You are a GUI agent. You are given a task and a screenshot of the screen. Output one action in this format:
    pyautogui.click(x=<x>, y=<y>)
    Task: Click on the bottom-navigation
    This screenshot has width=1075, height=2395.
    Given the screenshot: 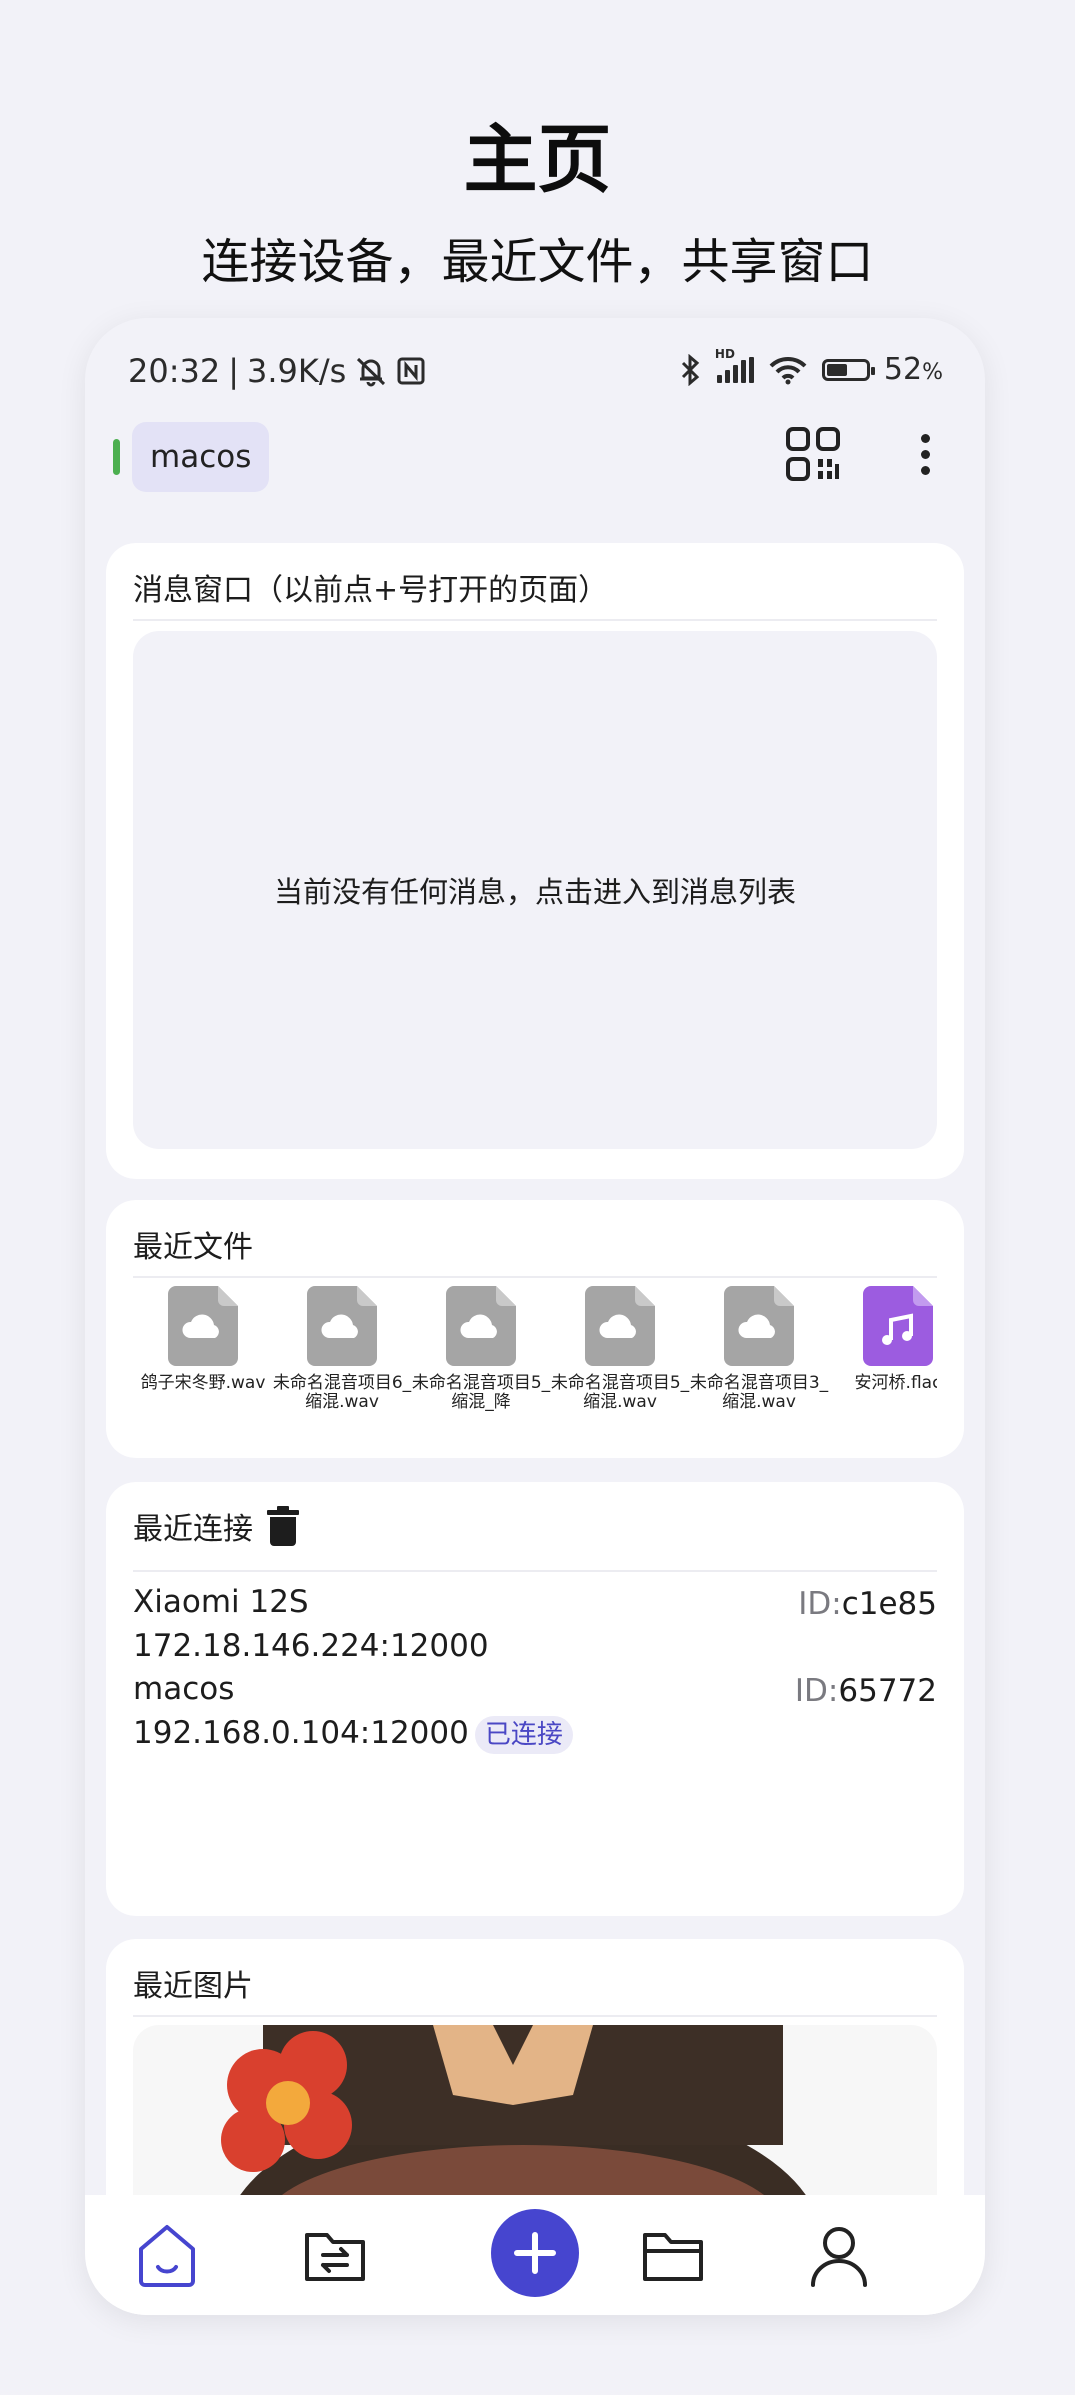 What is the action you would take?
    pyautogui.click(x=535, y=2255)
    